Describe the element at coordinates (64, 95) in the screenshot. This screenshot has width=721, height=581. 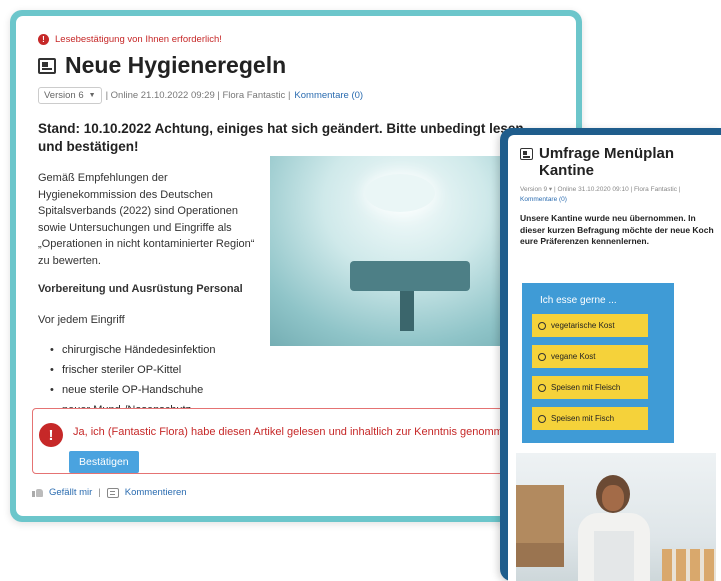
I see `version-label: Version 6` at that location.